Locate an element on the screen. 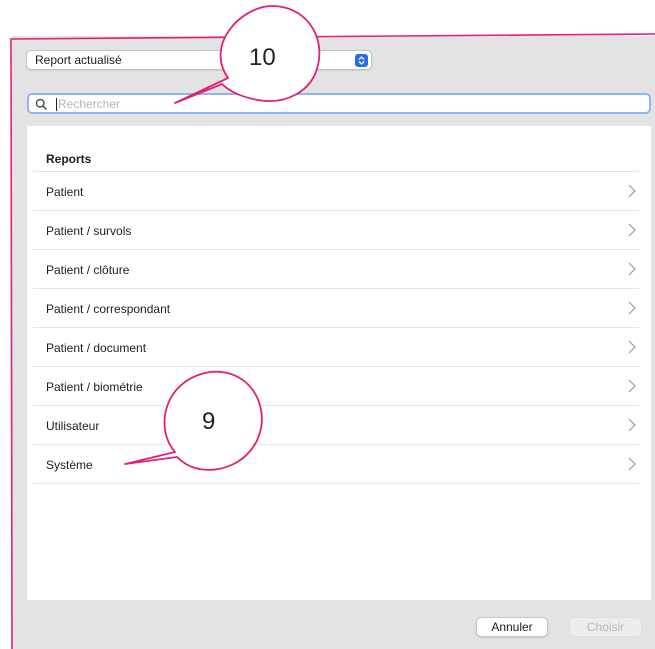  callout-bubble-shape is located at coordinates (193, 420).